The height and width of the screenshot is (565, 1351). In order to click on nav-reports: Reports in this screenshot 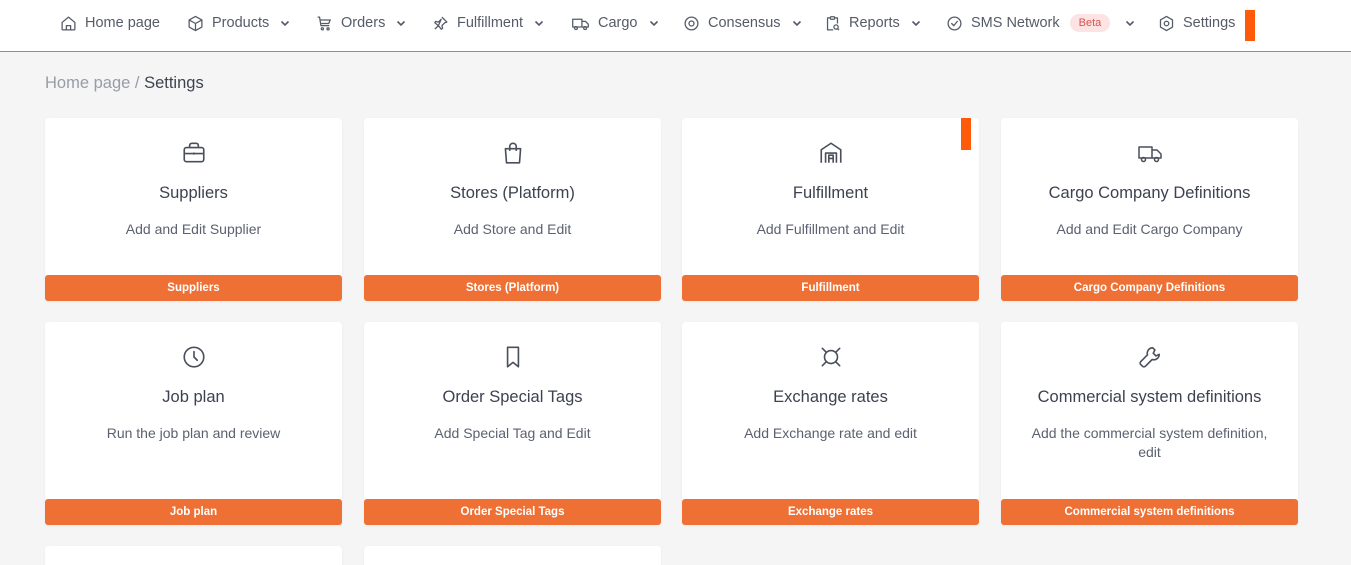, I will do `click(873, 23)`.